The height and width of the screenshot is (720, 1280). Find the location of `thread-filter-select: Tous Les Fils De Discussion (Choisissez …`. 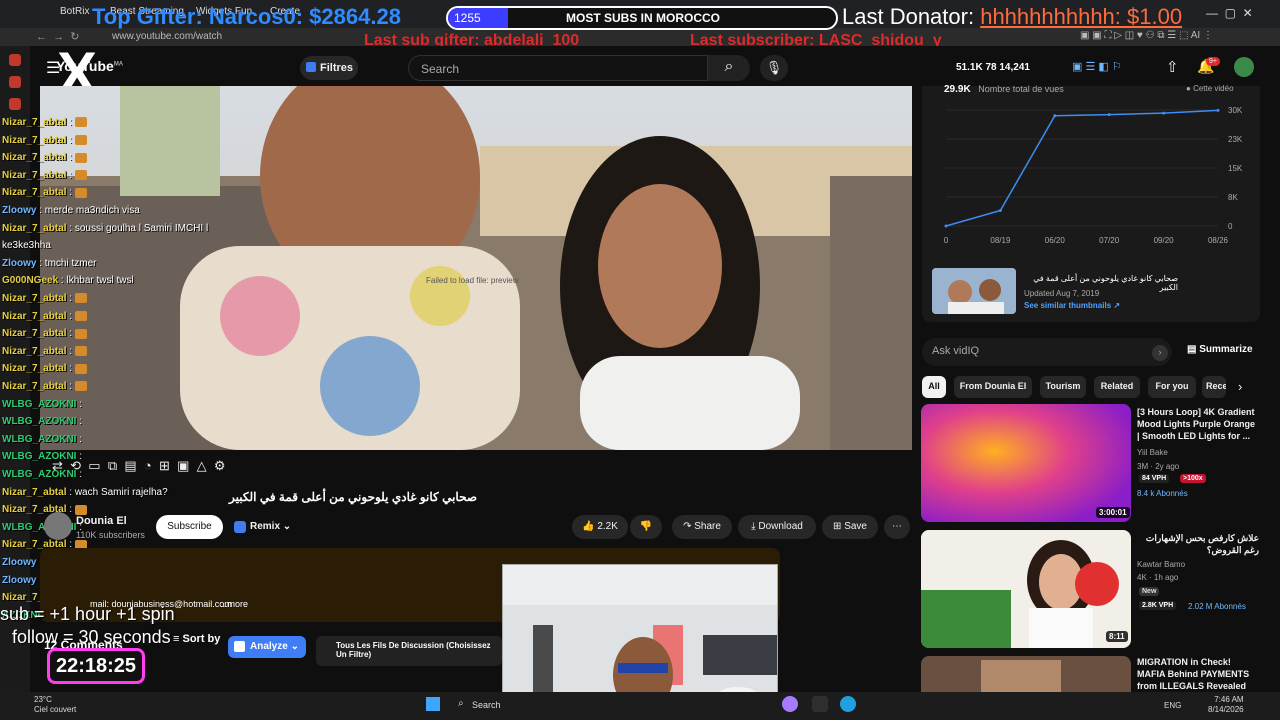

thread-filter-select: Tous Les Fils De Discussion (Choisissez … is located at coordinates (409, 651).